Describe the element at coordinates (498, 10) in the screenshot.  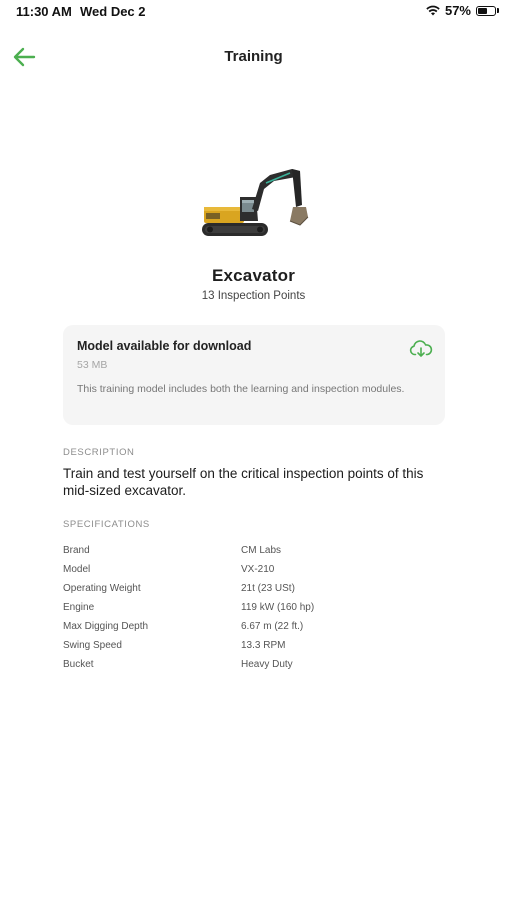
I see `battery-tip` at that location.